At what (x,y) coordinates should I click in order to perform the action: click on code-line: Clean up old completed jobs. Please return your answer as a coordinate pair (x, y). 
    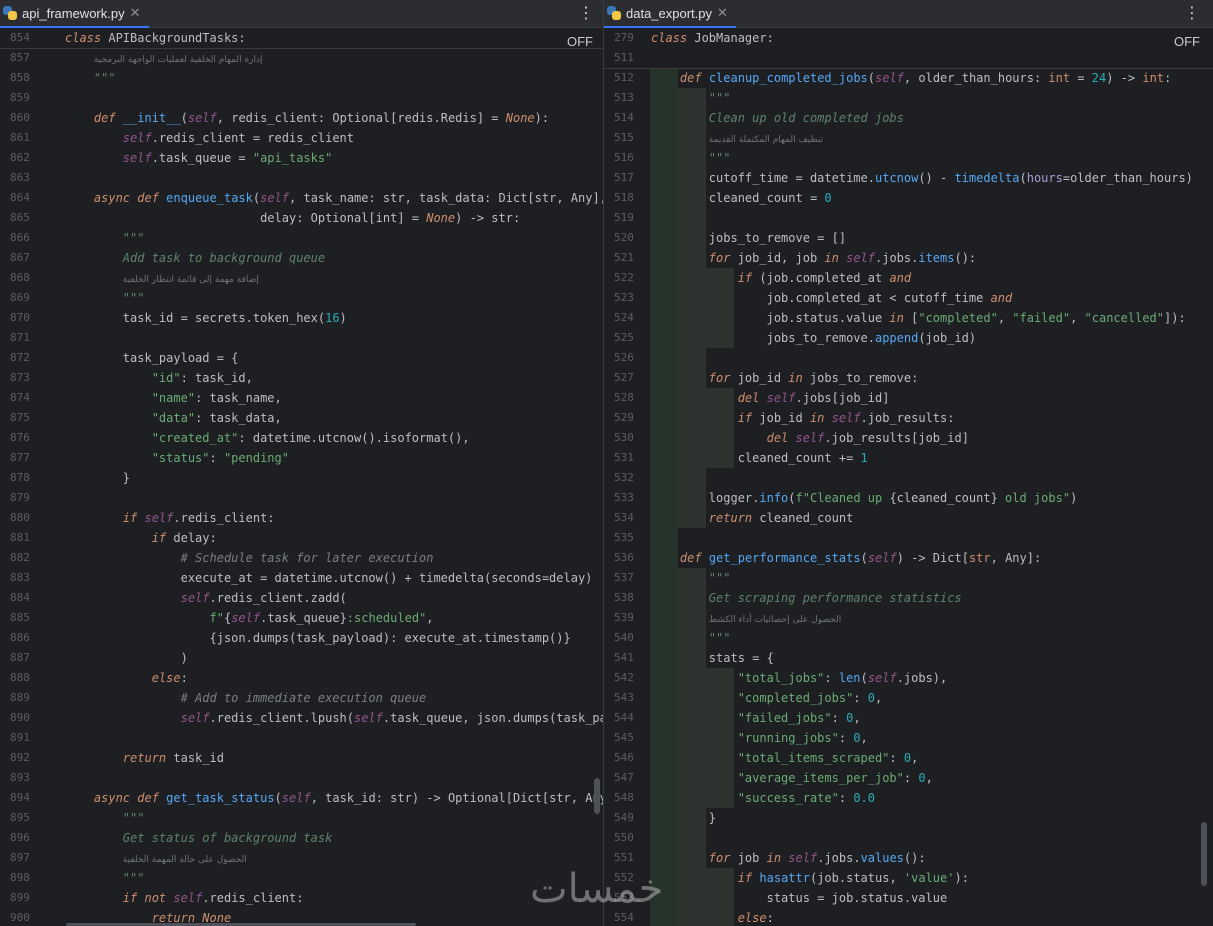
    Looking at the image, I should click on (777, 118).